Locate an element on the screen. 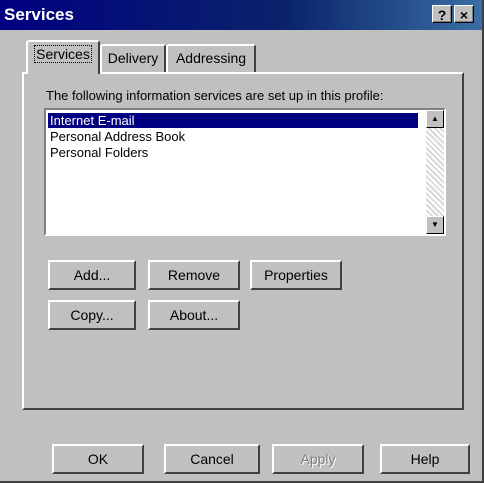 Image resolution: width=484 pixels, height=483 pixels. tab-delivery-label: Delivery is located at coordinates (133, 58).